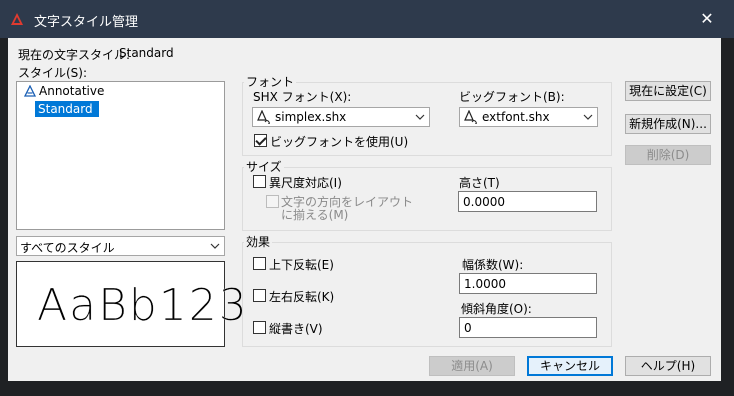  Describe the element at coordinates (120, 246) in the screenshot. I see `style-filter-select: すべてのスタイル` at that location.